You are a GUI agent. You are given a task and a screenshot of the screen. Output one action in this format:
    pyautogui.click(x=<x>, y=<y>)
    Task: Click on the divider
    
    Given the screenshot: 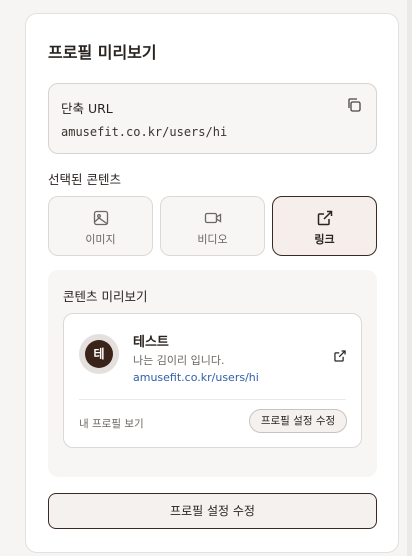 What is the action you would take?
    pyautogui.click(x=212, y=399)
    